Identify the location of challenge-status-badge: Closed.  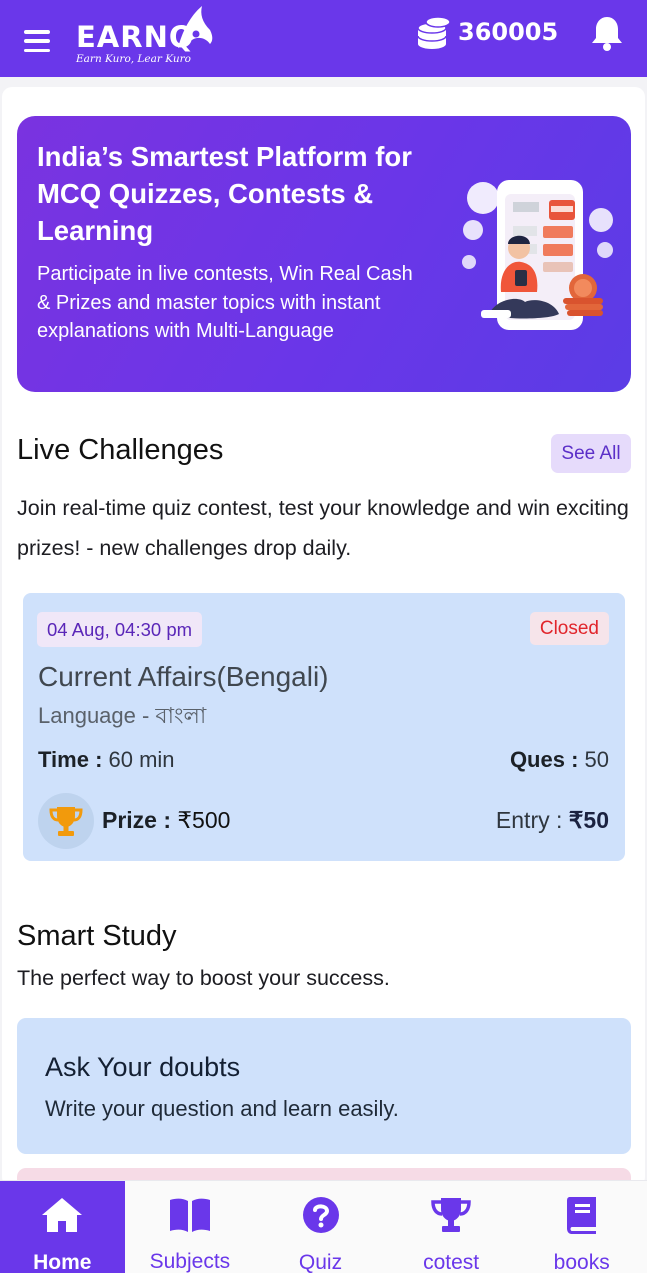
(569, 628).